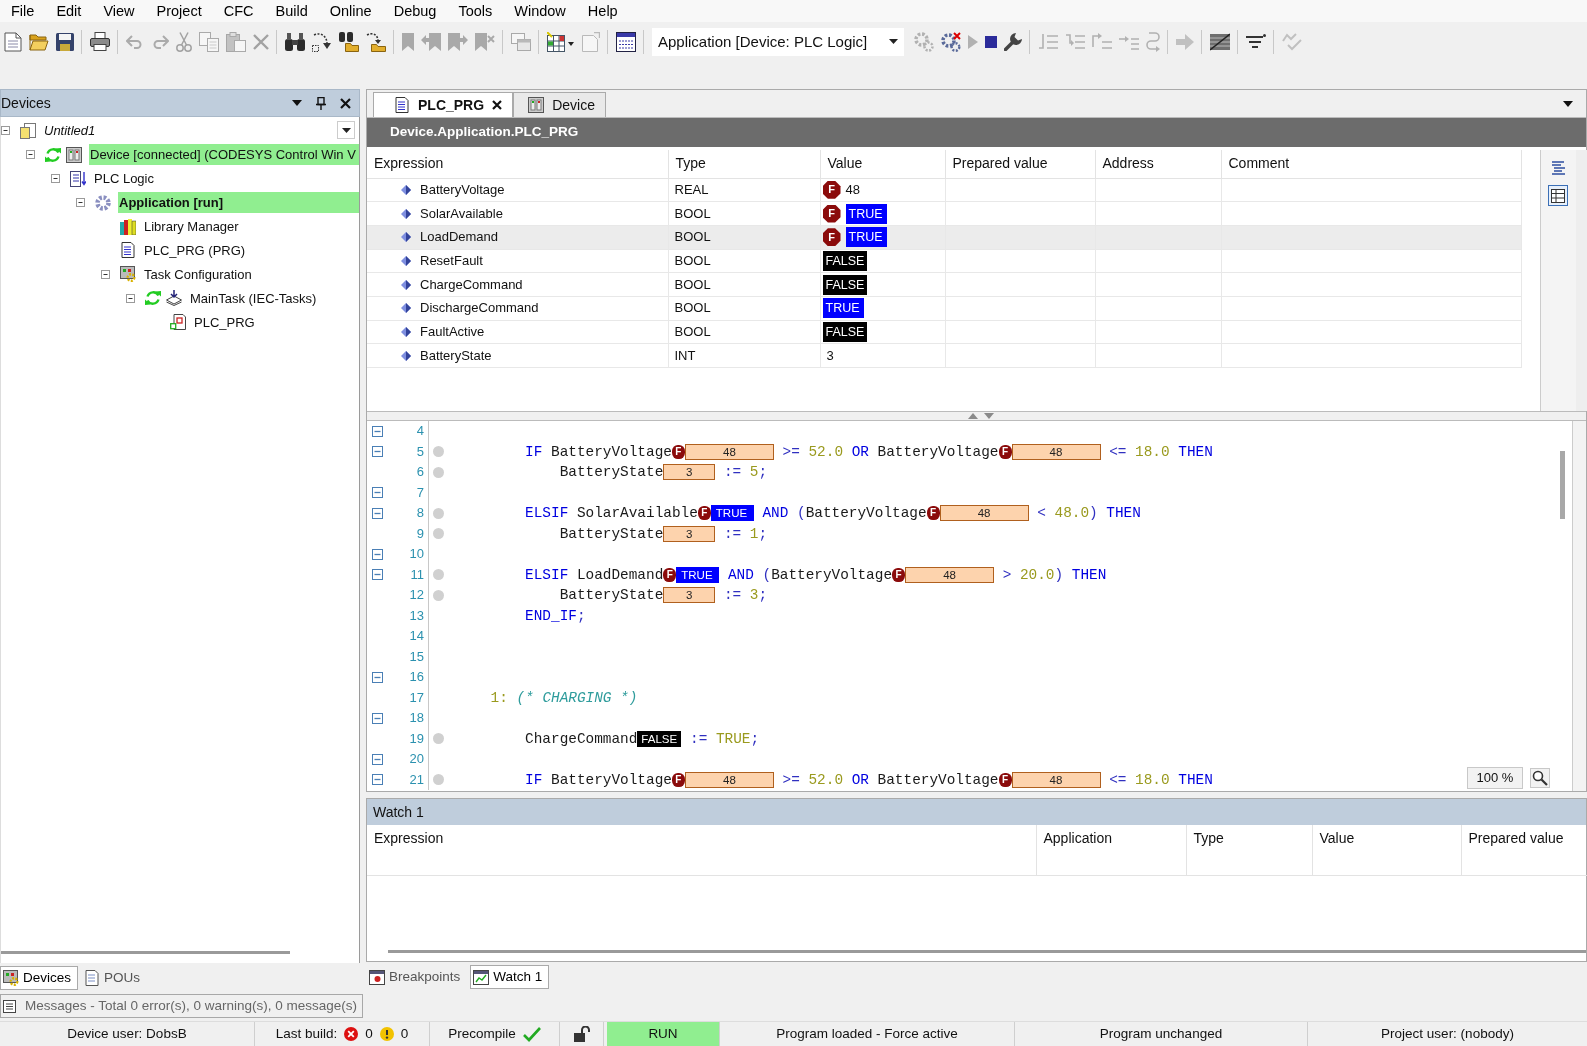 The height and width of the screenshot is (1046, 1587). What do you see at coordinates (510, 977) in the screenshot?
I see `panel-tab: Watch 1` at bounding box center [510, 977].